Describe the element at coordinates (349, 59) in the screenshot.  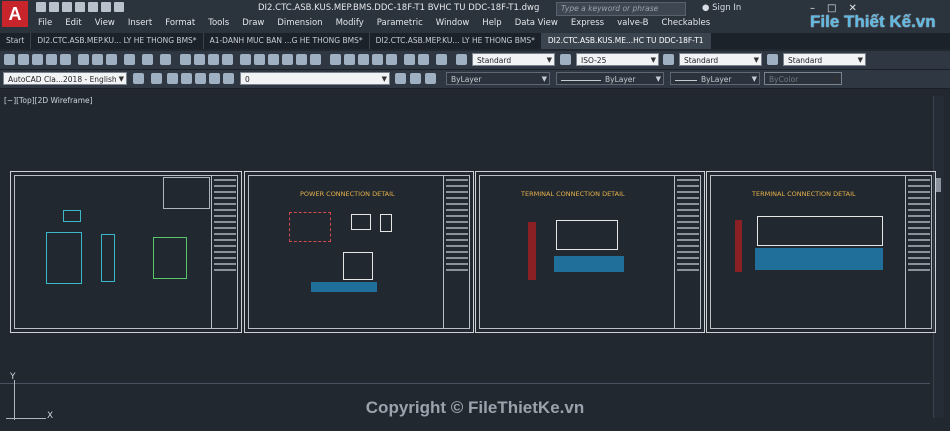
I see `layer-states-icon` at that location.